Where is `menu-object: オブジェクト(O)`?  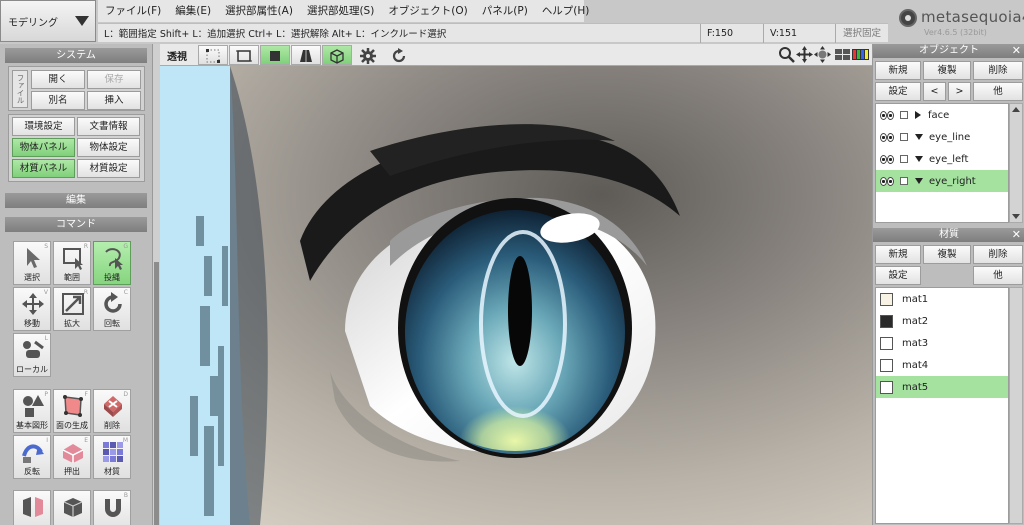
menu-object: オブジェクト(O) is located at coordinates (427, 11).